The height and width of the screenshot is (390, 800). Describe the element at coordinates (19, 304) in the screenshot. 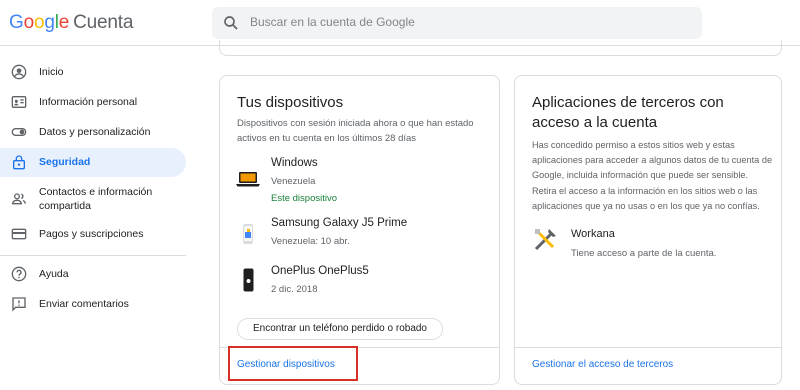

I see `feedback-icon` at that location.